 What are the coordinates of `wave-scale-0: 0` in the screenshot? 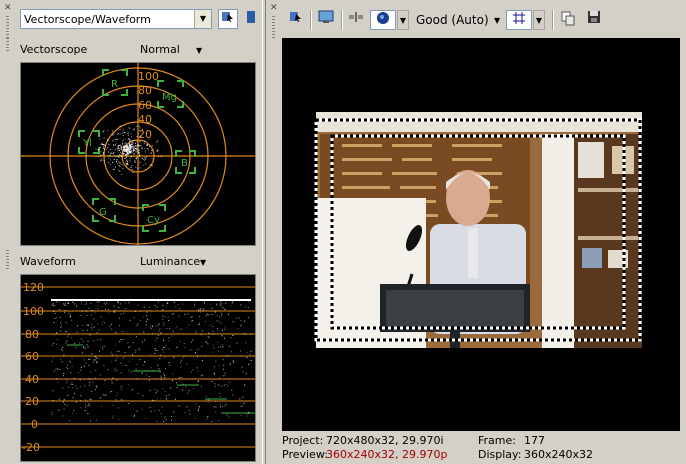 It's located at (34, 424).